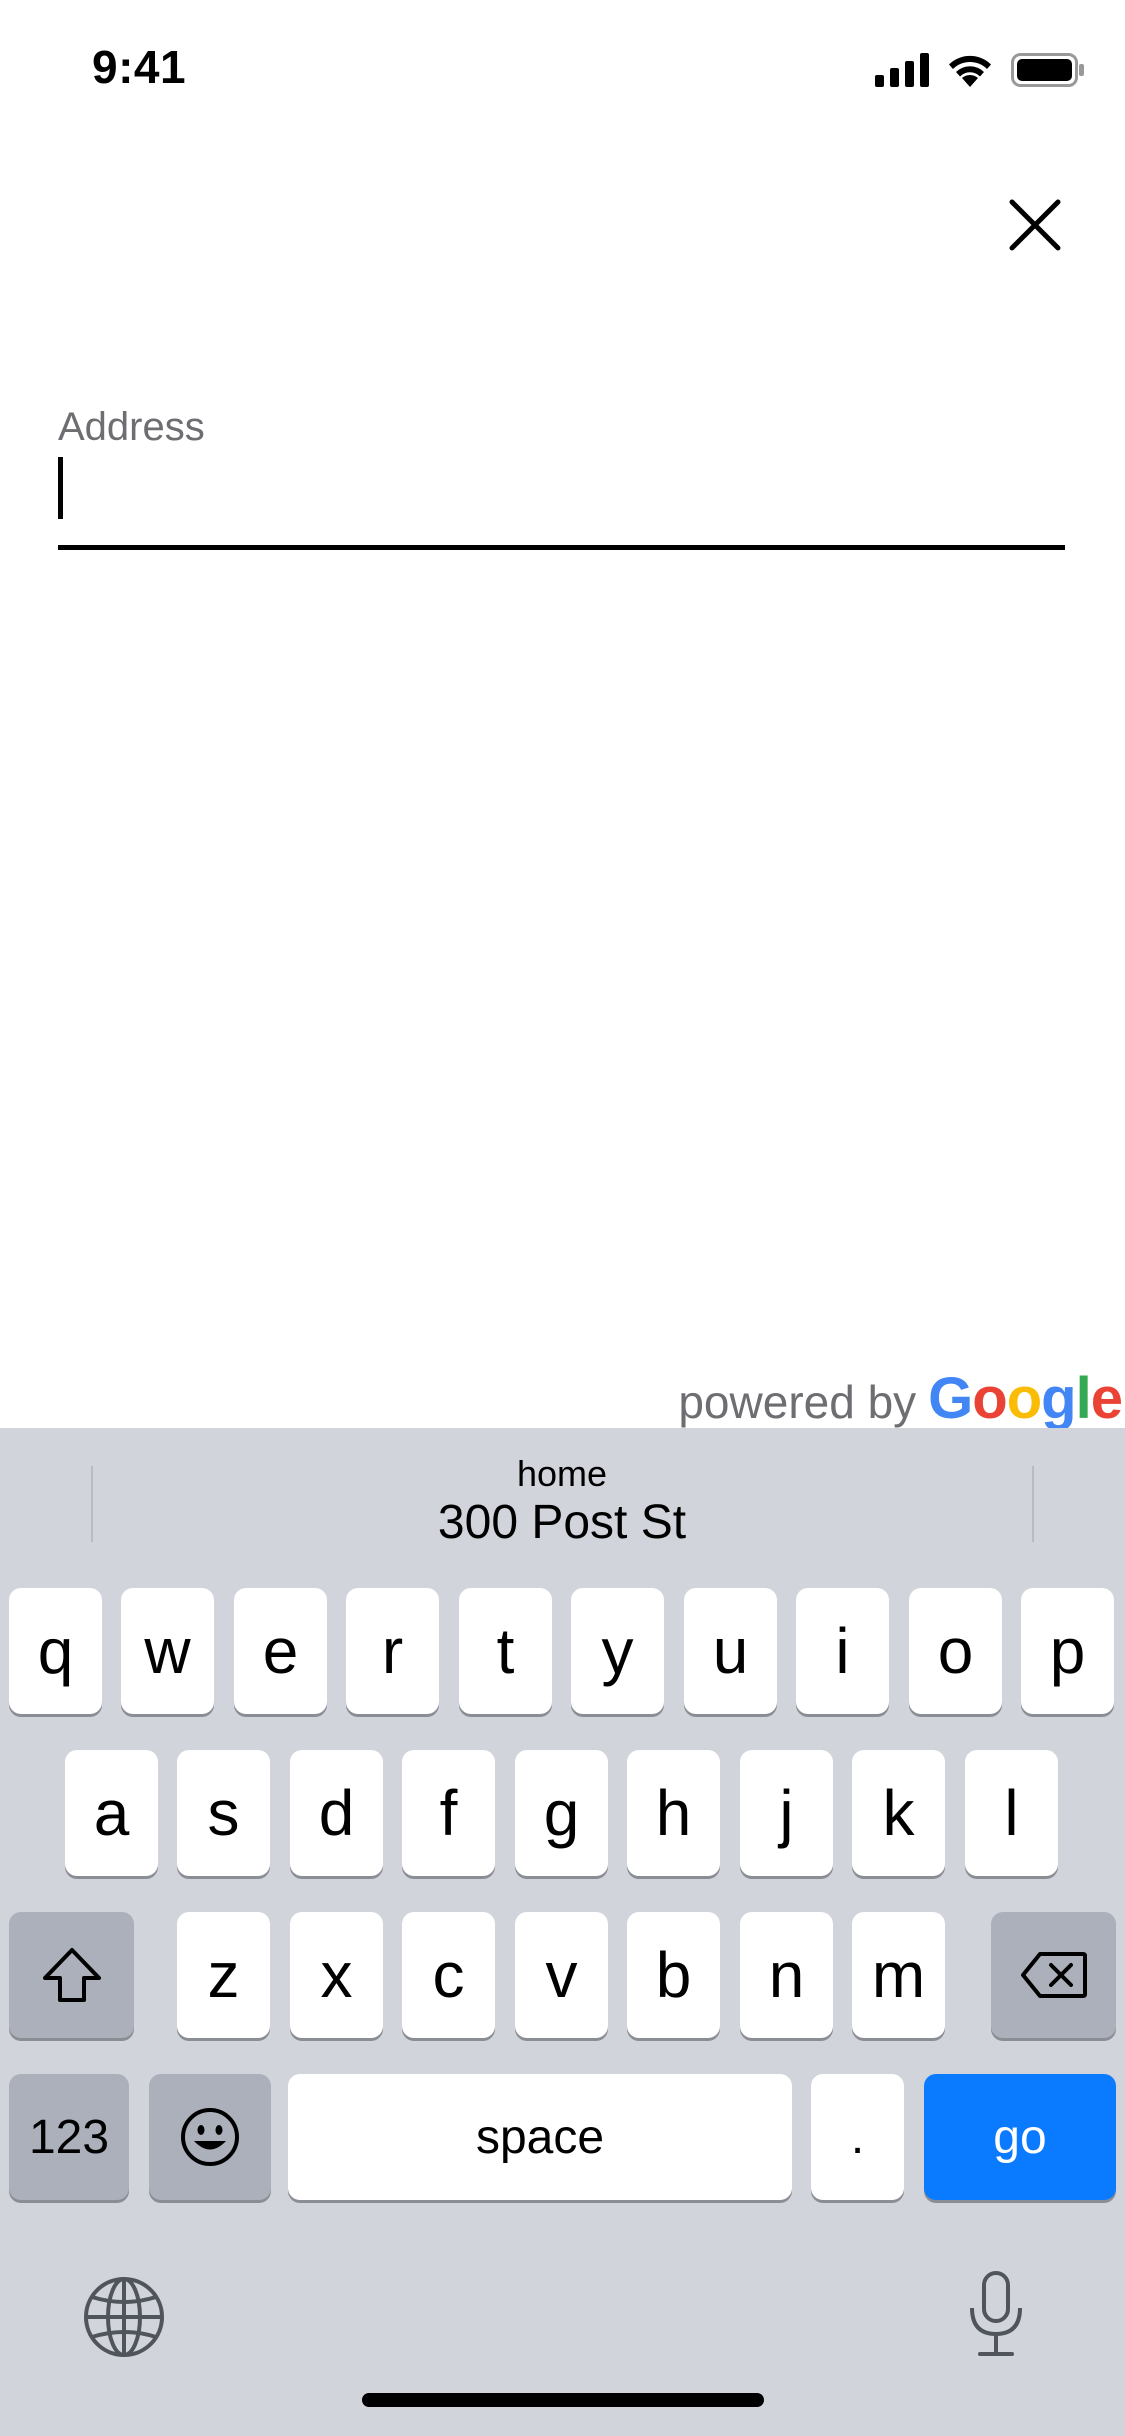 The image size is (1125, 2436). What do you see at coordinates (857, 2137) in the screenshot?
I see `period-key: .` at bounding box center [857, 2137].